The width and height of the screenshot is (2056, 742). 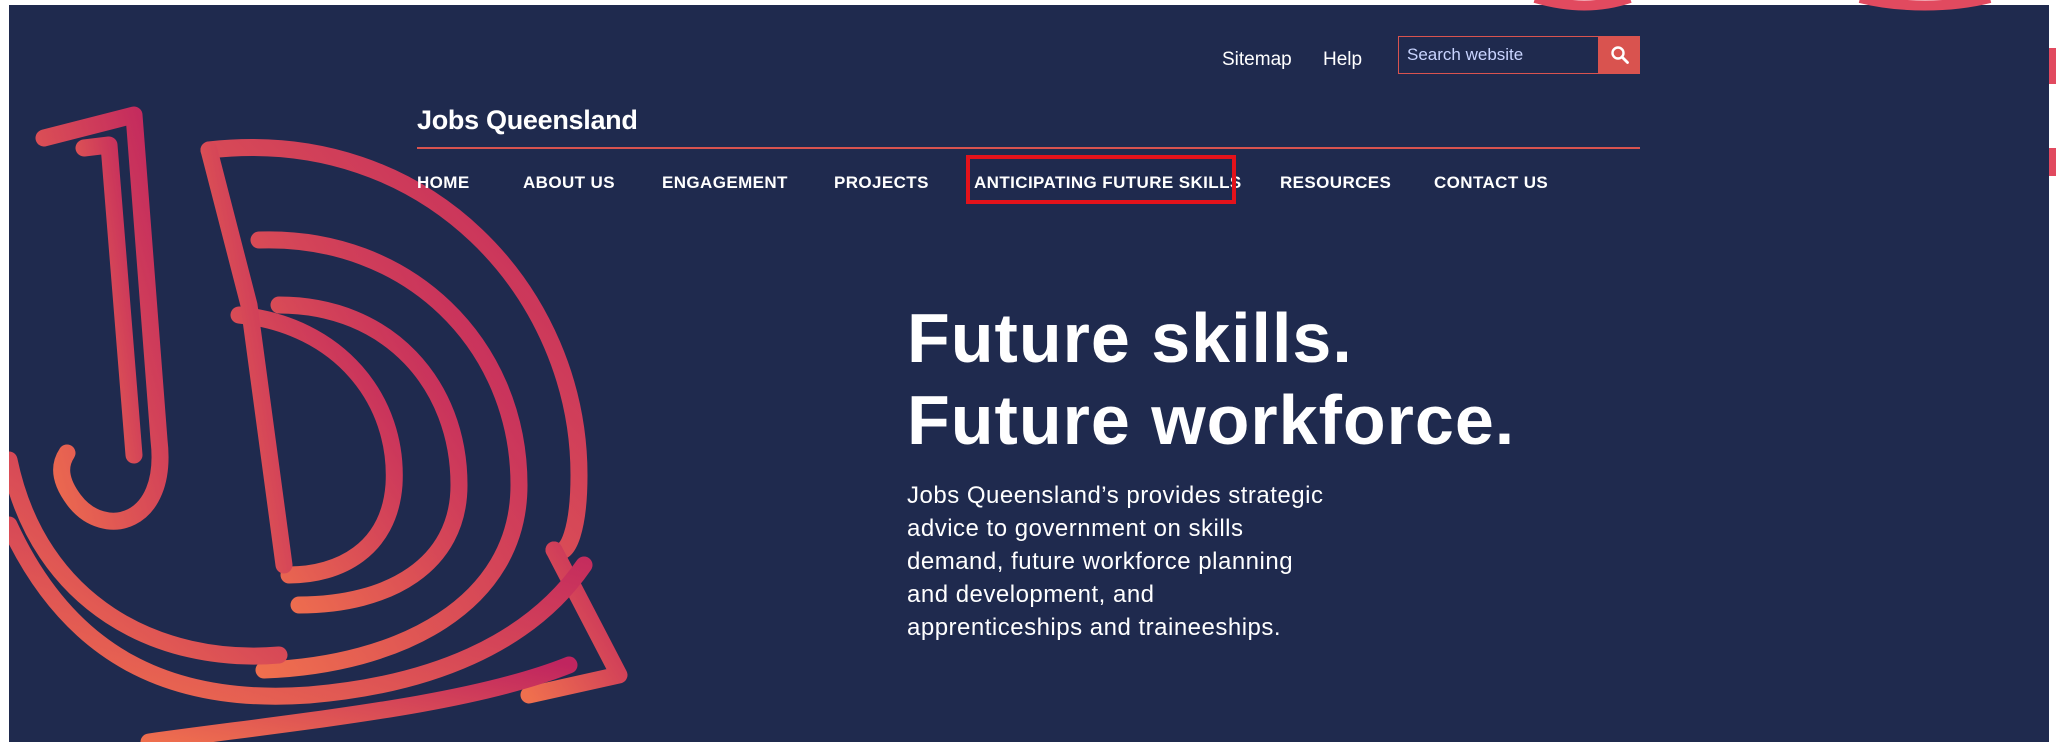 I want to click on sitemap-link: Sitemap, so click(x=1257, y=60).